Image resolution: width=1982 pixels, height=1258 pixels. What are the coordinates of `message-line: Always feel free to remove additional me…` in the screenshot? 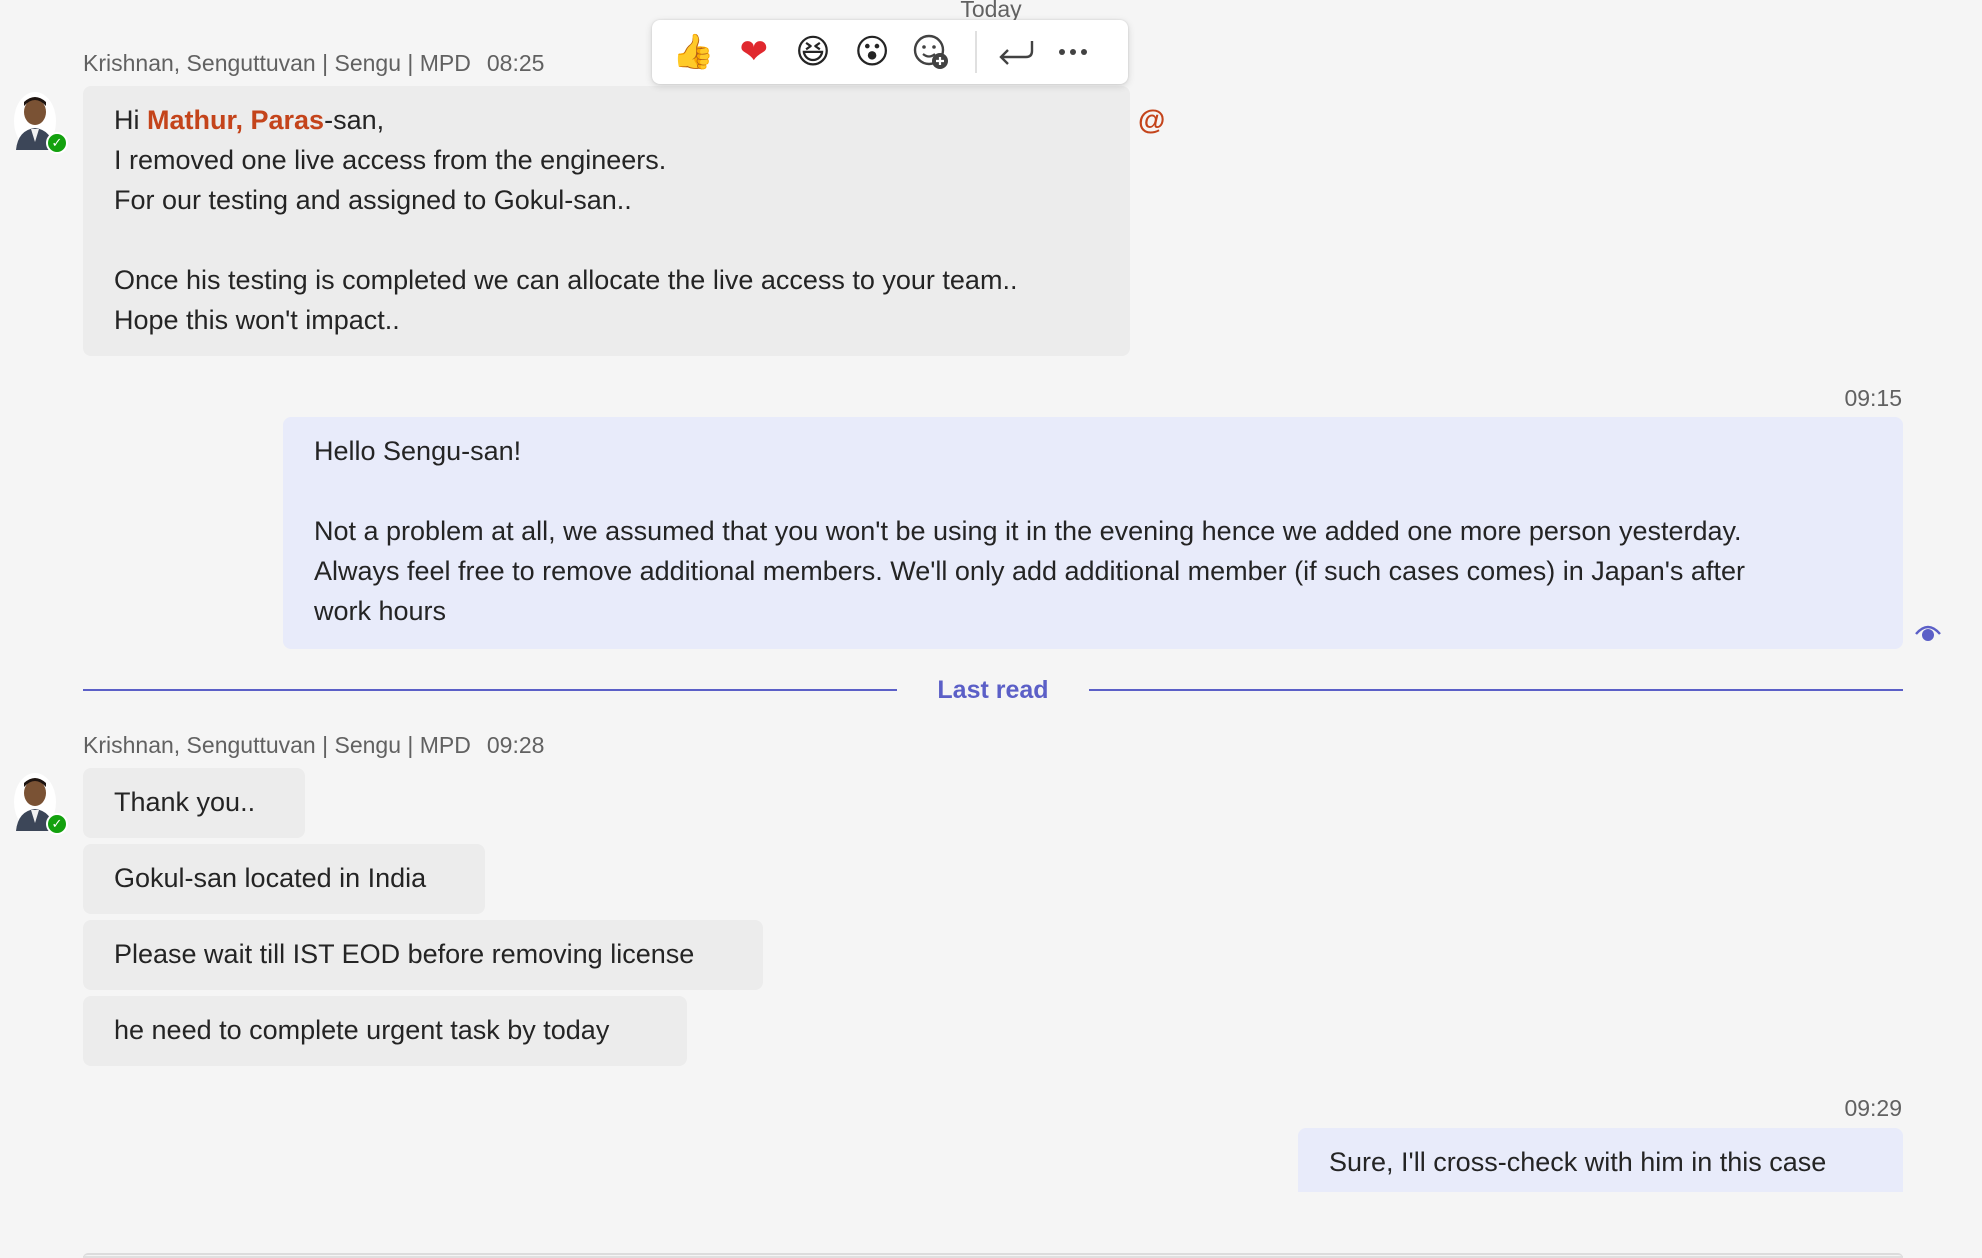 It's located at (1029, 571).